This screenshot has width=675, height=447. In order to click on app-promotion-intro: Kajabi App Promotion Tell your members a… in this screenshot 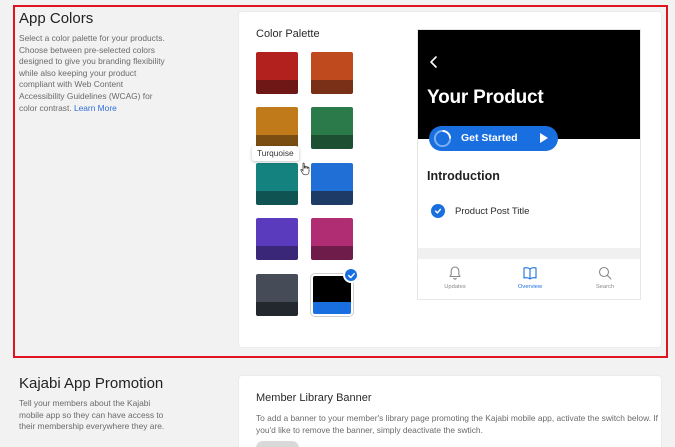, I will do `click(94, 404)`.